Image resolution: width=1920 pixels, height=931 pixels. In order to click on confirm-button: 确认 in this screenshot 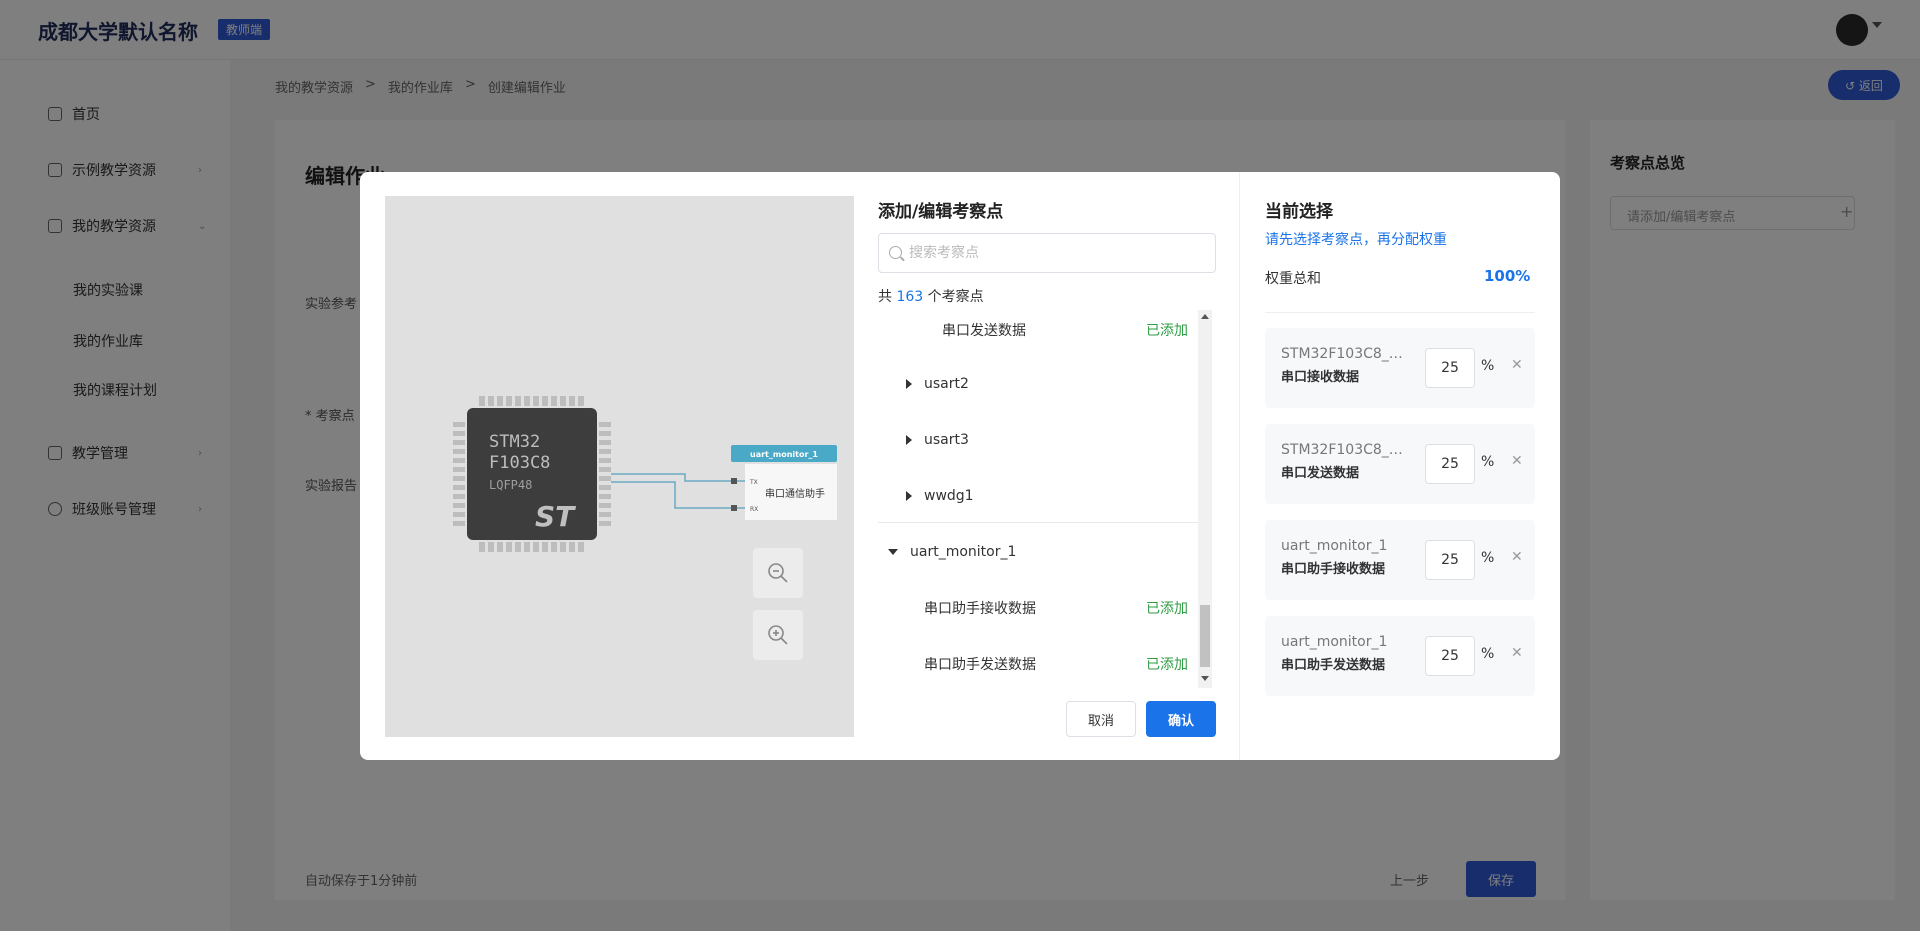, I will do `click(1181, 719)`.